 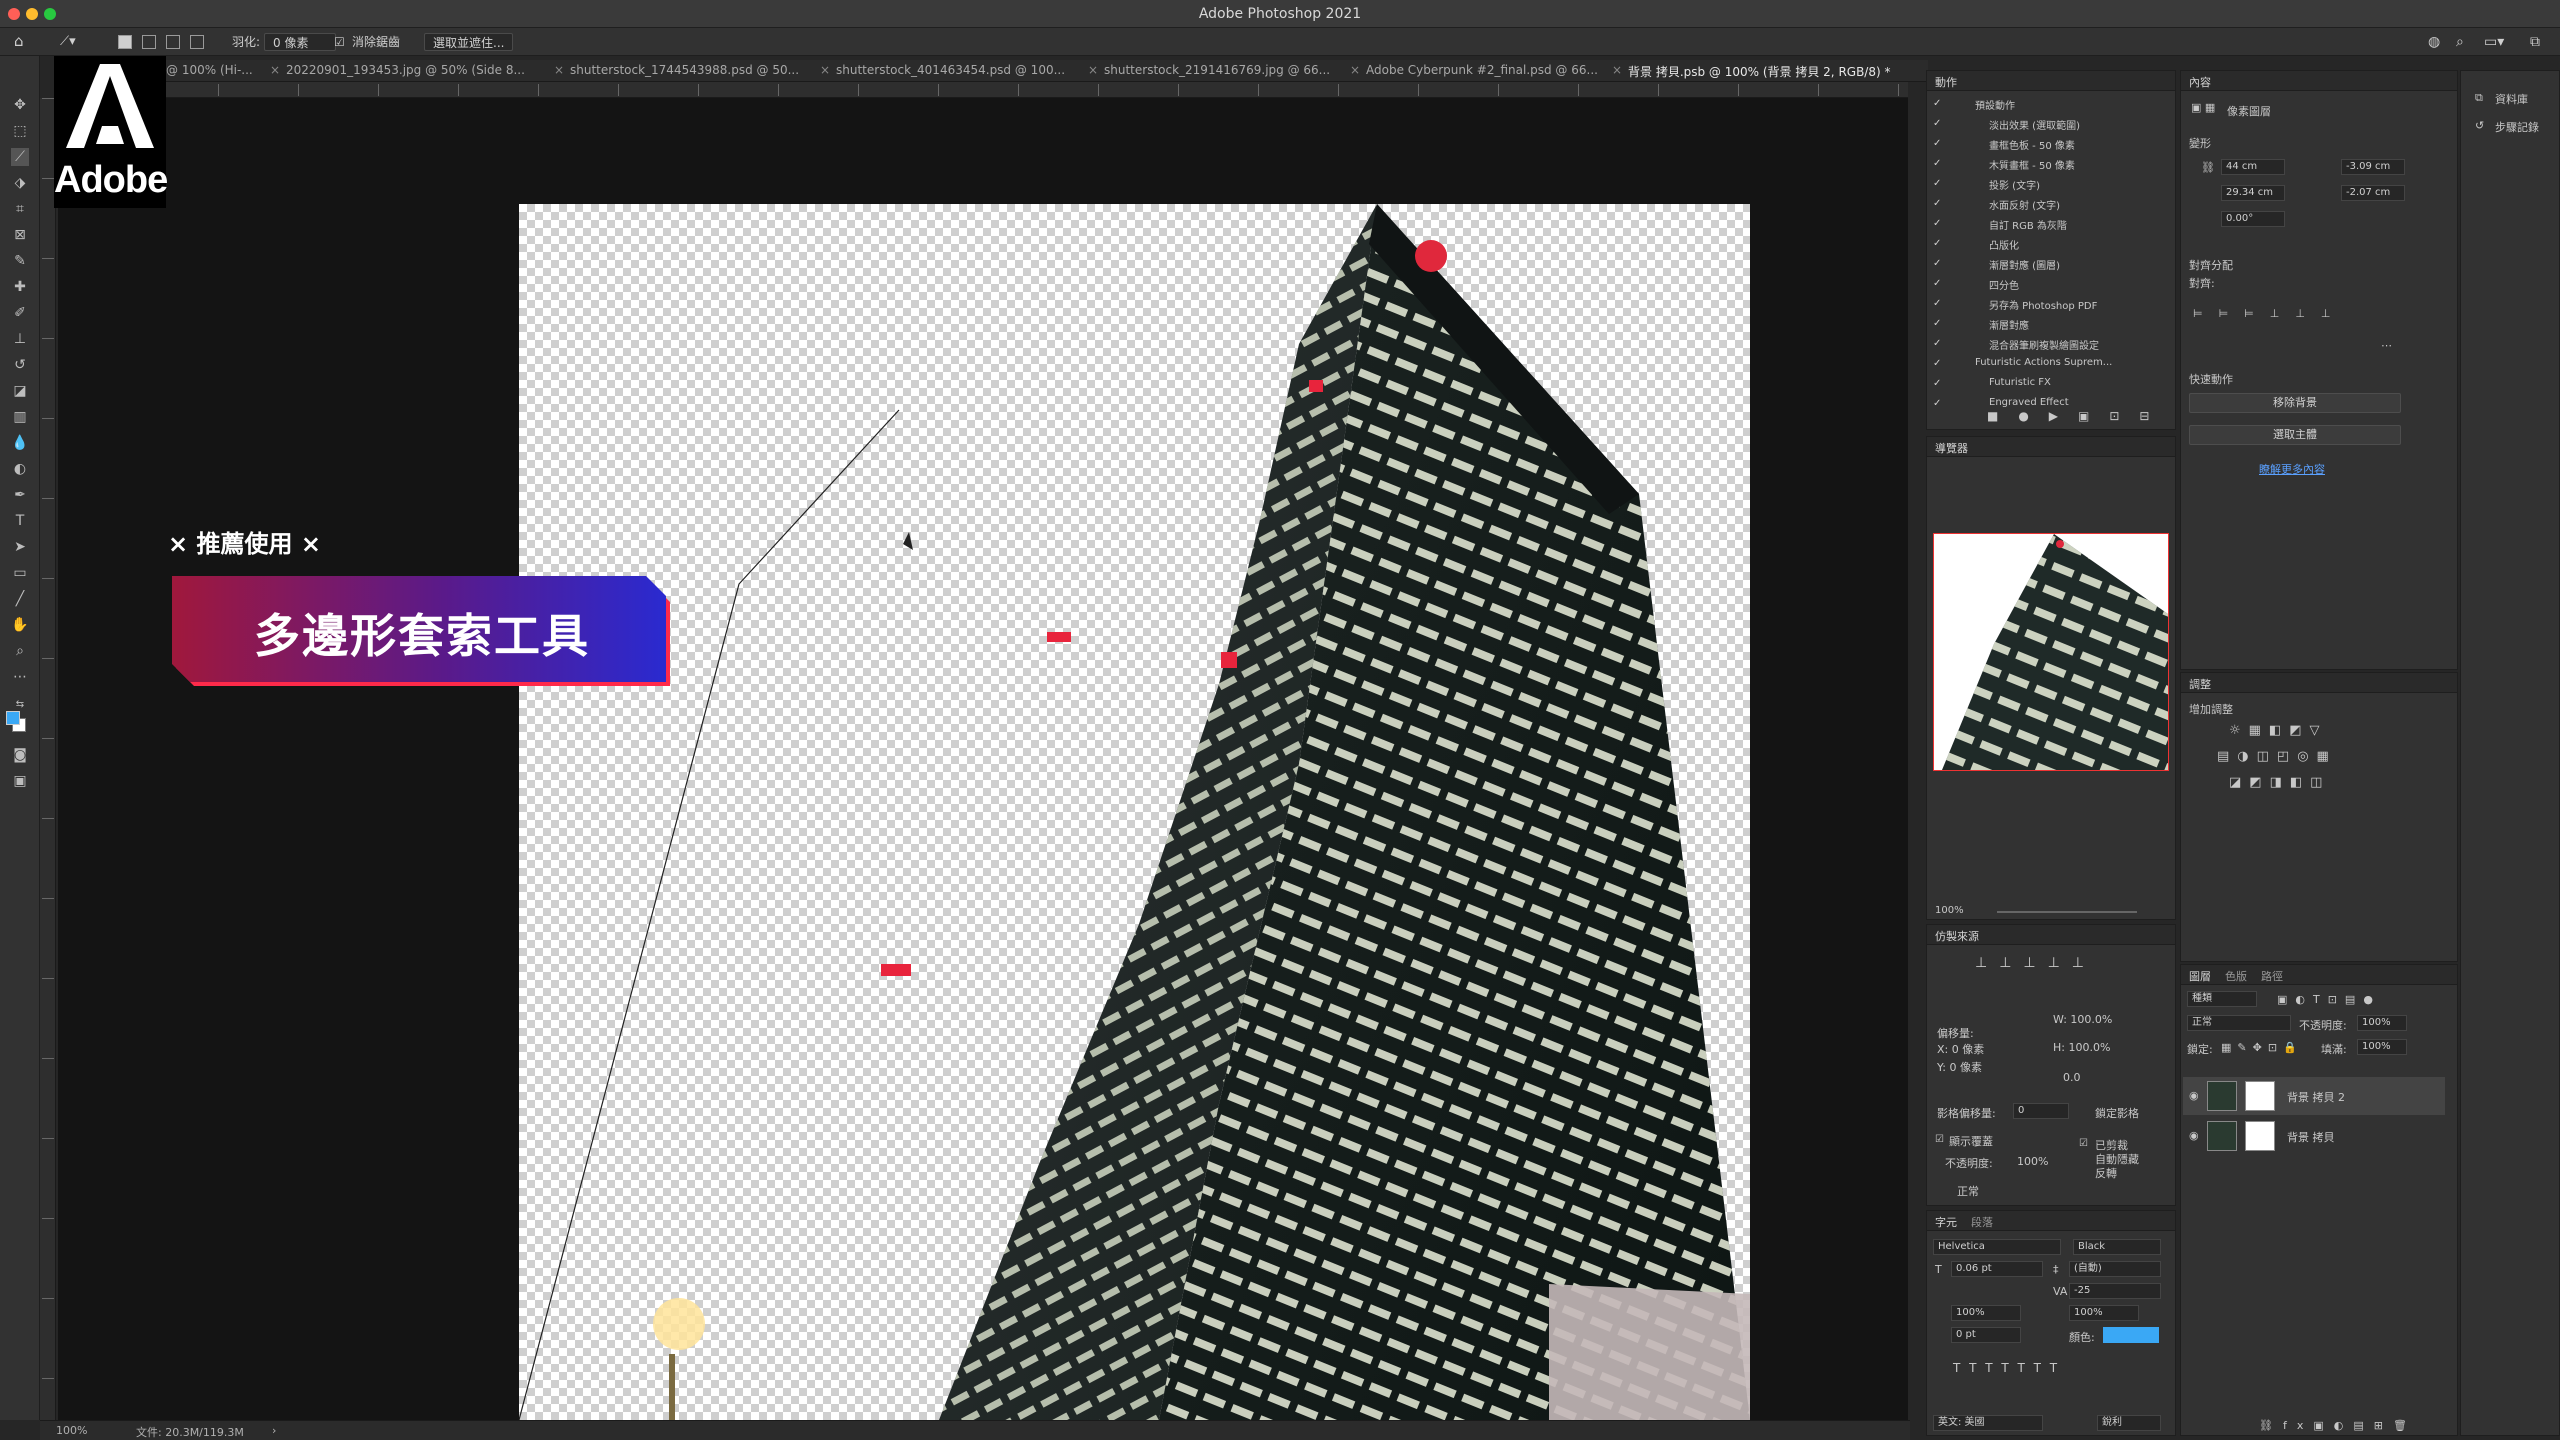 What do you see at coordinates (20, 105) in the screenshot?
I see `move-tool-icon: ✥` at bounding box center [20, 105].